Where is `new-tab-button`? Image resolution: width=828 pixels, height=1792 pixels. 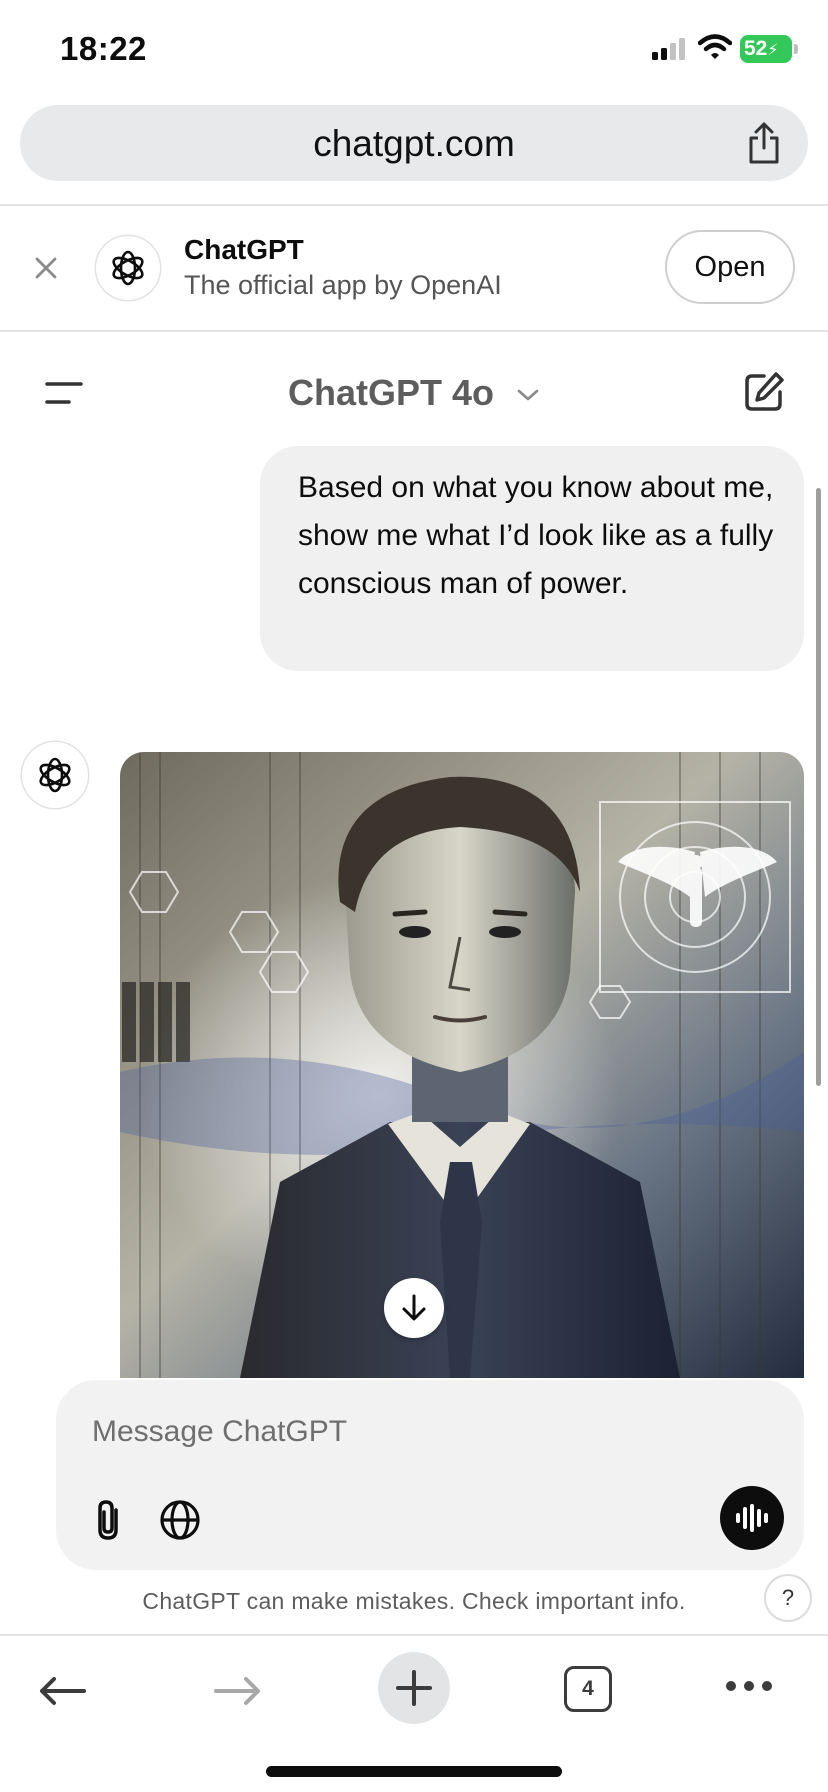
new-tab-button is located at coordinates (414, 1688).